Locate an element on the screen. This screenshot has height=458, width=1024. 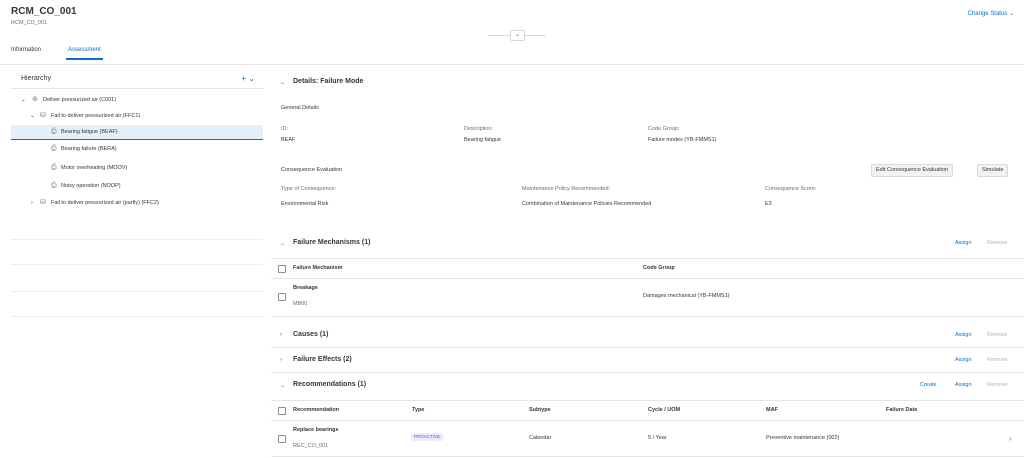
failure-effects-section-header: › Failure Effects (2) Assign Remove is located at coordinates (647, 362).